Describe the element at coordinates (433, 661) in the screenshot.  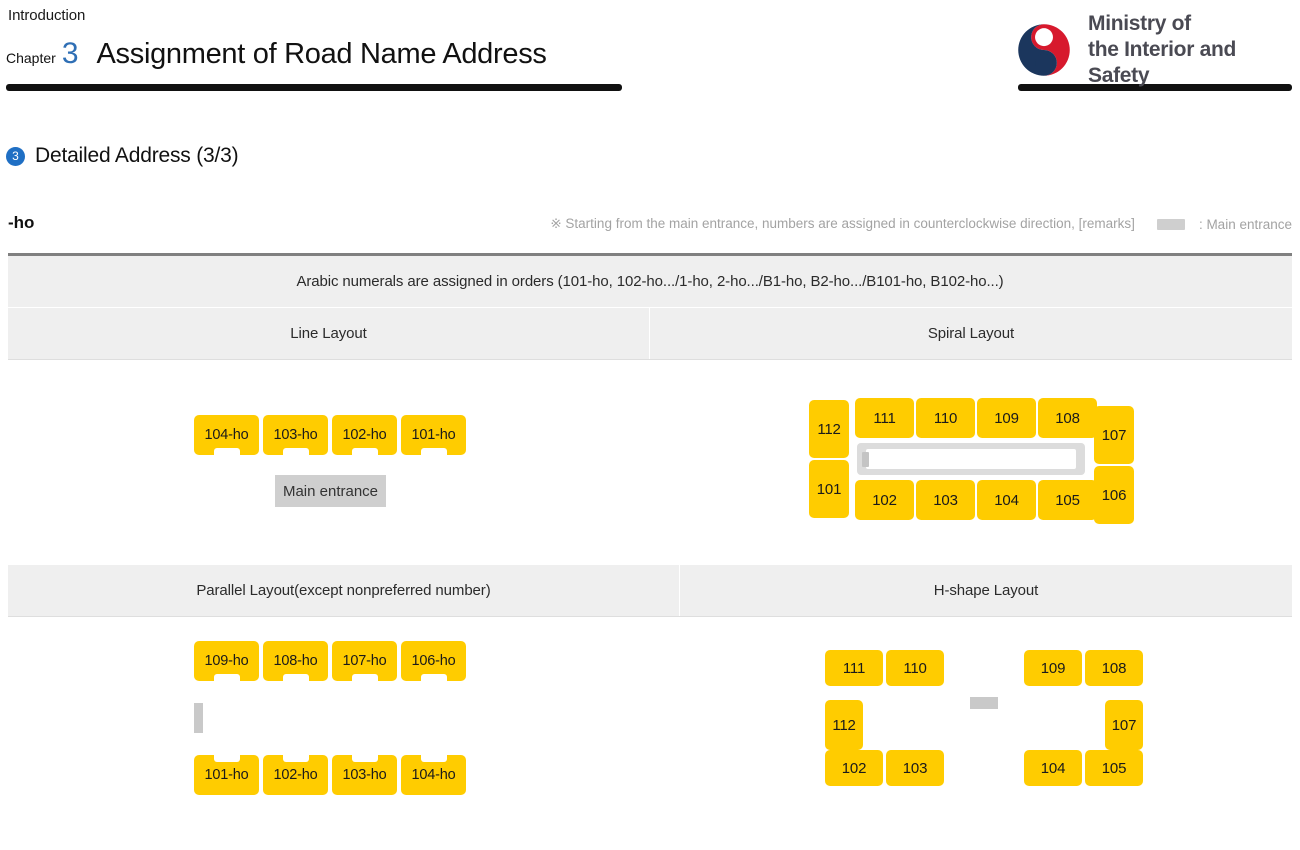
I see `room-box: 106-ho` at that location.